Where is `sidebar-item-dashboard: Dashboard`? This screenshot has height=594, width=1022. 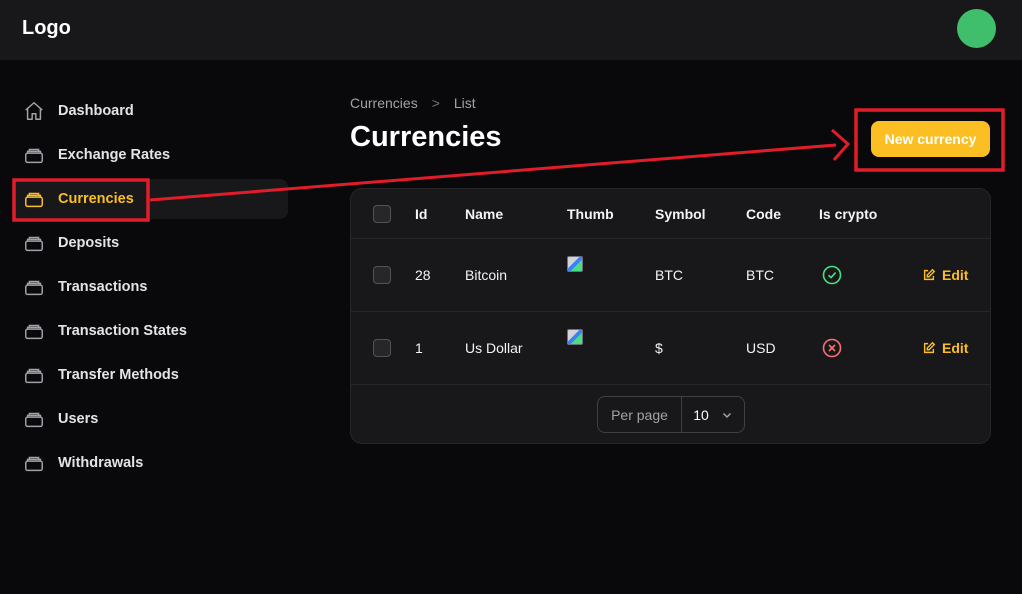
sidebar-item-dashboard: Dashboard is located at coordinates (150, 111).